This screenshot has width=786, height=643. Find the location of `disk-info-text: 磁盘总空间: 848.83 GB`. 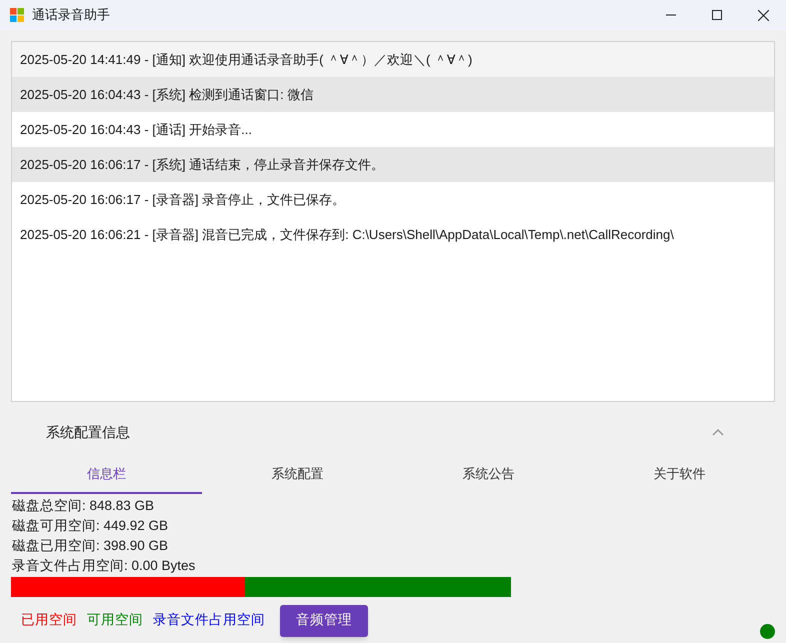

disk-info-text: 磁盘总空间: 848.83 GB is located at coordinates (84, 506).